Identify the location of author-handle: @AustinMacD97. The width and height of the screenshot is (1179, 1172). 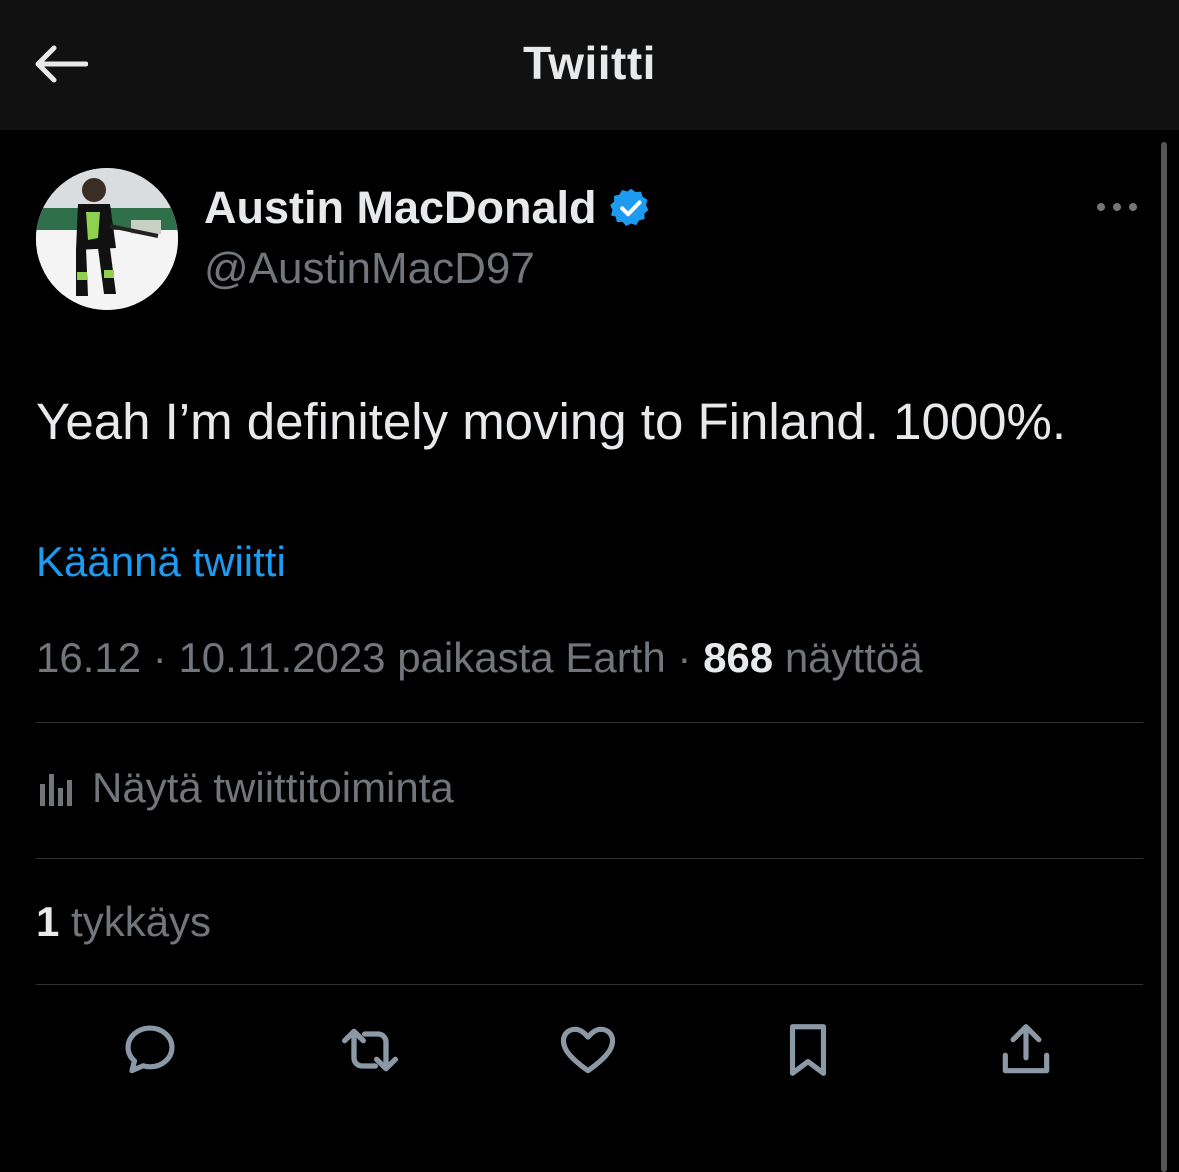
(369, 269).